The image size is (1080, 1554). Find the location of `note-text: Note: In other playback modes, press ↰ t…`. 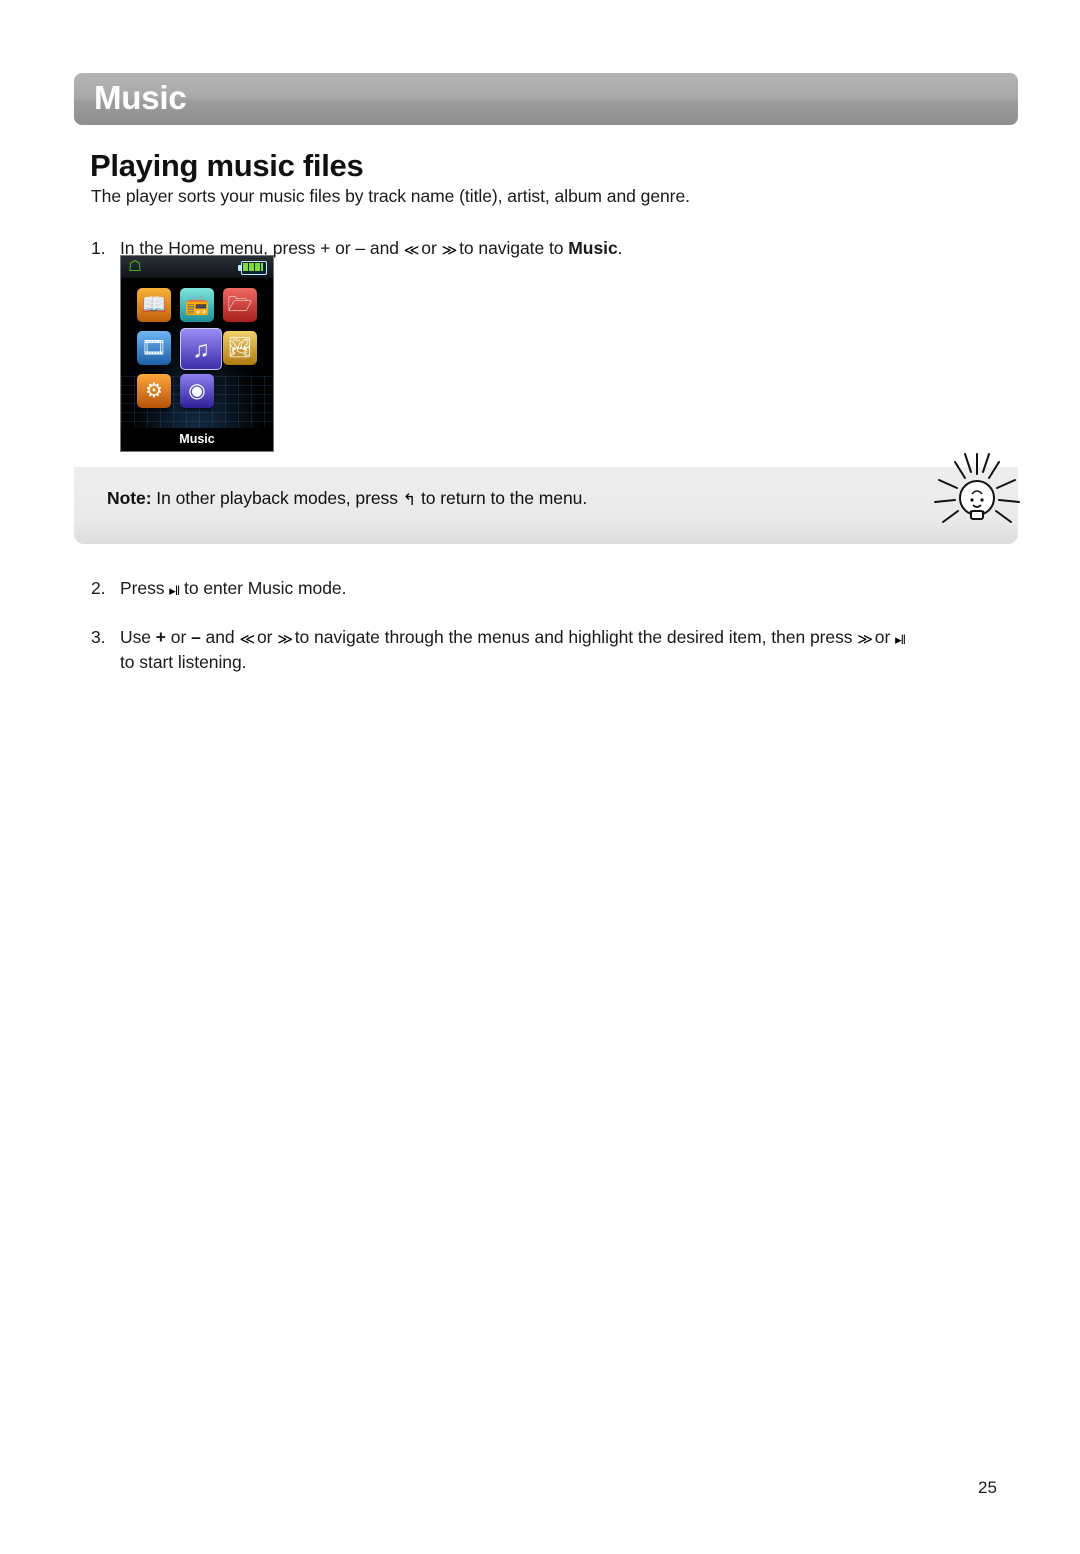

note-text: Note: In other playback modes, press ↰ t… is located at coordinates (347, 498).